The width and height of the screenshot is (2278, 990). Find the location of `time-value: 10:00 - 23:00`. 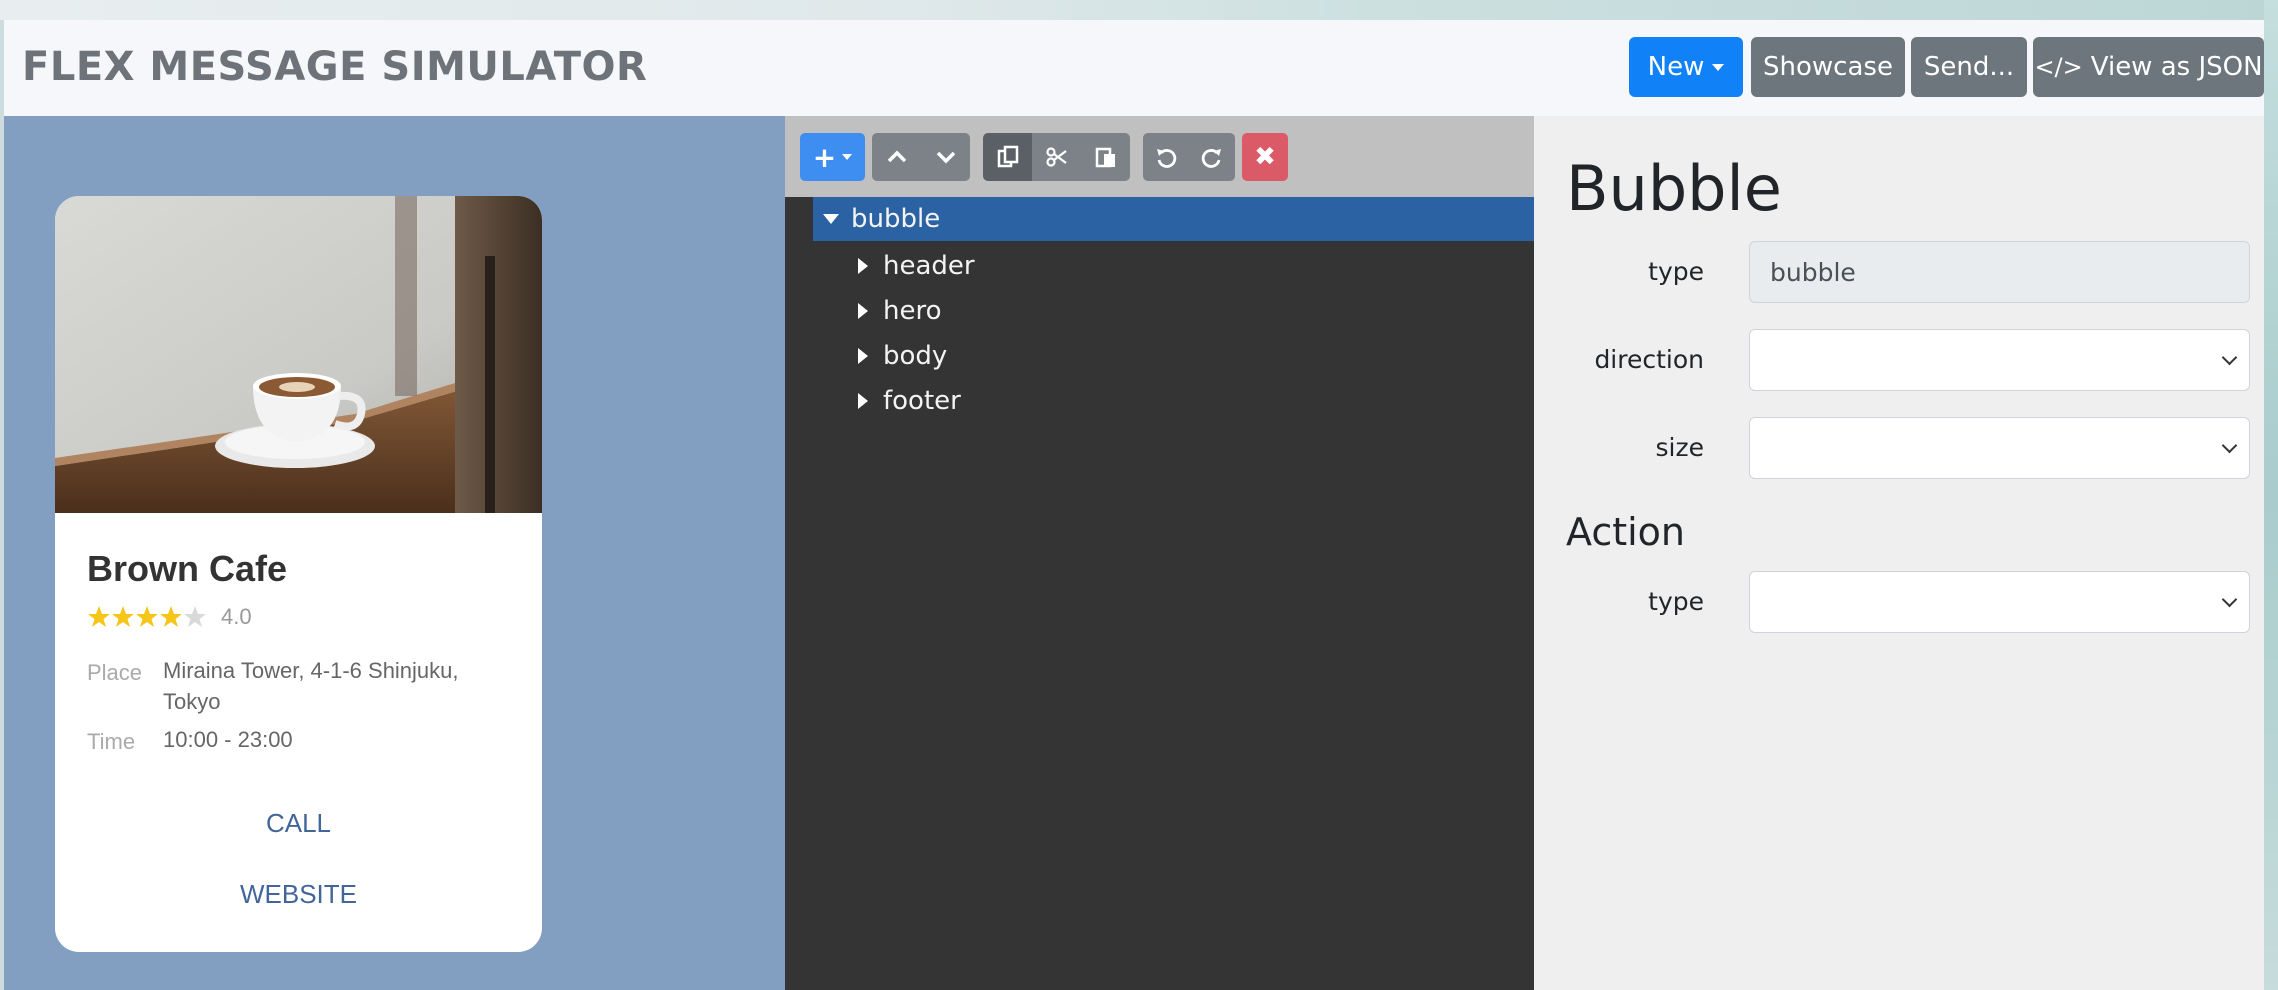

time-value: 10:00 - 23:00 is located at coordinates (228, 739).